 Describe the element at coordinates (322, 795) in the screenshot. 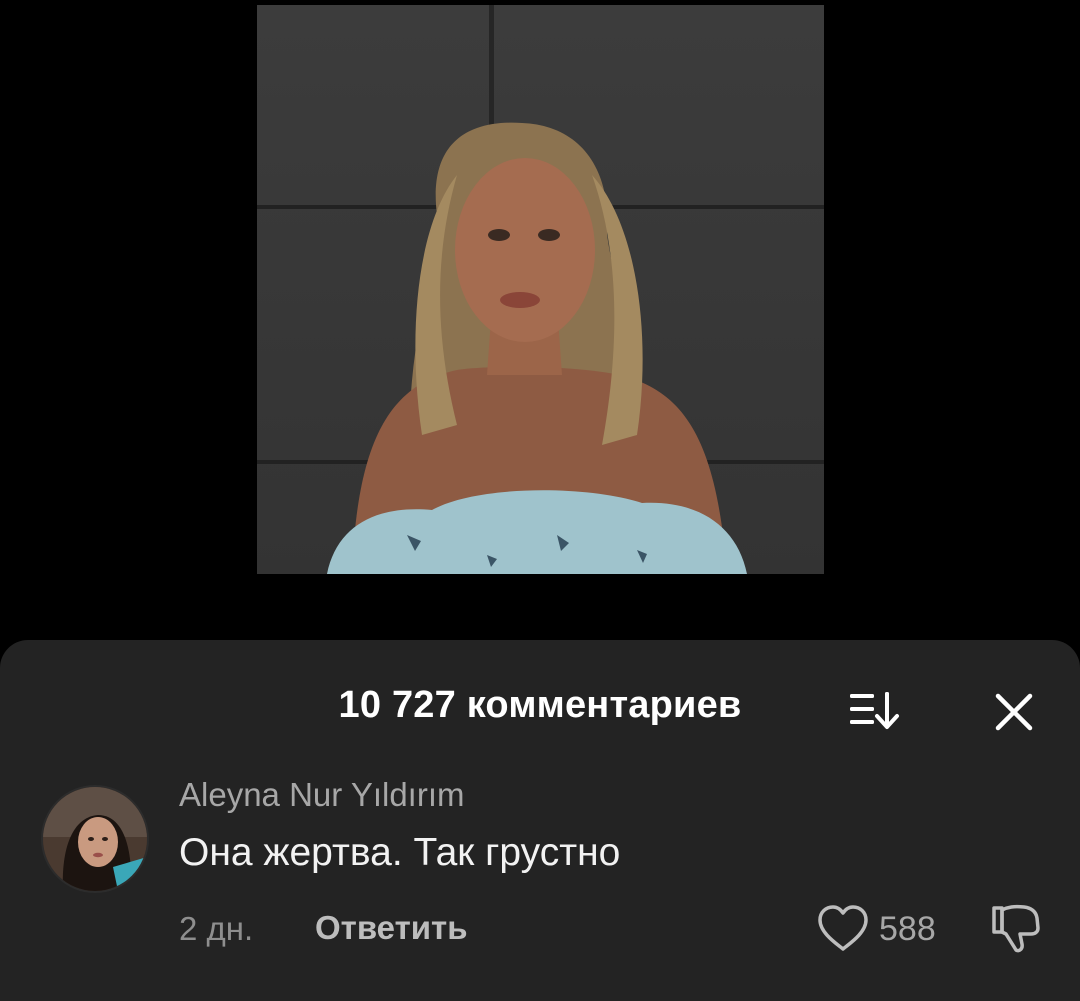

I see `comment-author: Aleyna Nur Yıldırım` at that location.